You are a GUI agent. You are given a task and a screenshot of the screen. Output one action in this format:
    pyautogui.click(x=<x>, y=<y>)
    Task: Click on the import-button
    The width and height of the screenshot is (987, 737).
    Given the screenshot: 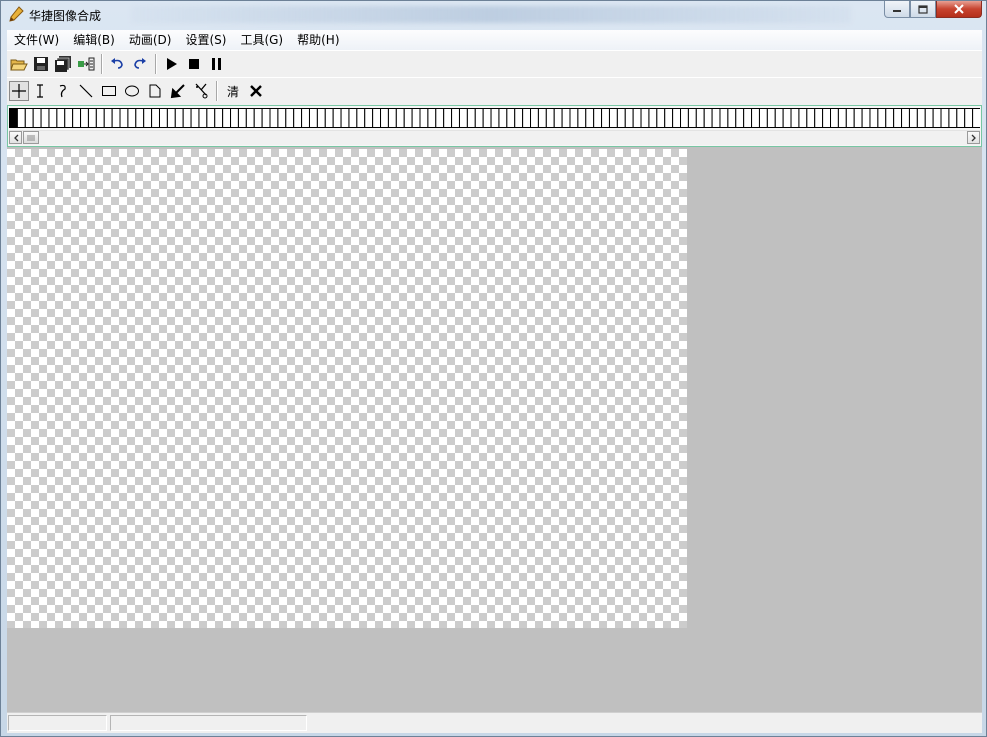 What is the action you would take?
    pyautogui.click(x=86, y=64)
    